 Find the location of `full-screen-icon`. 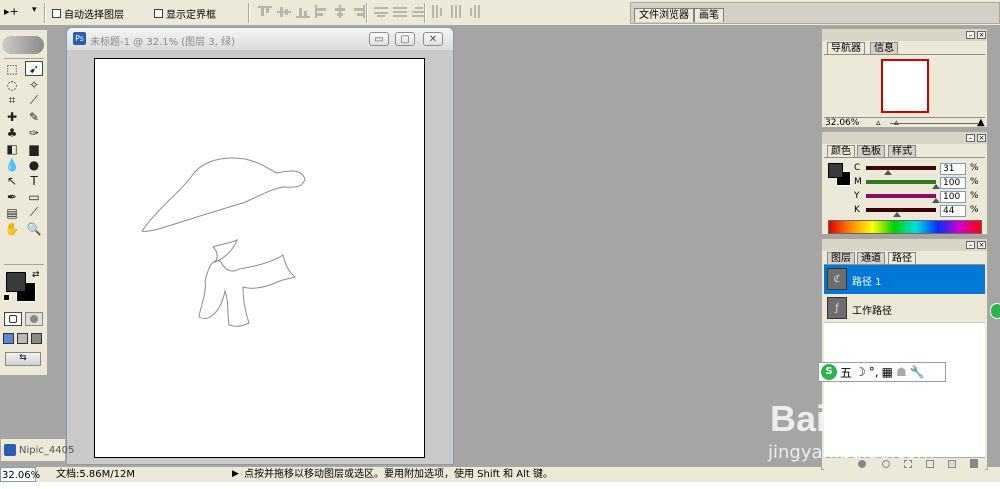

full-screen-icon is located at coordinates (36, 338).